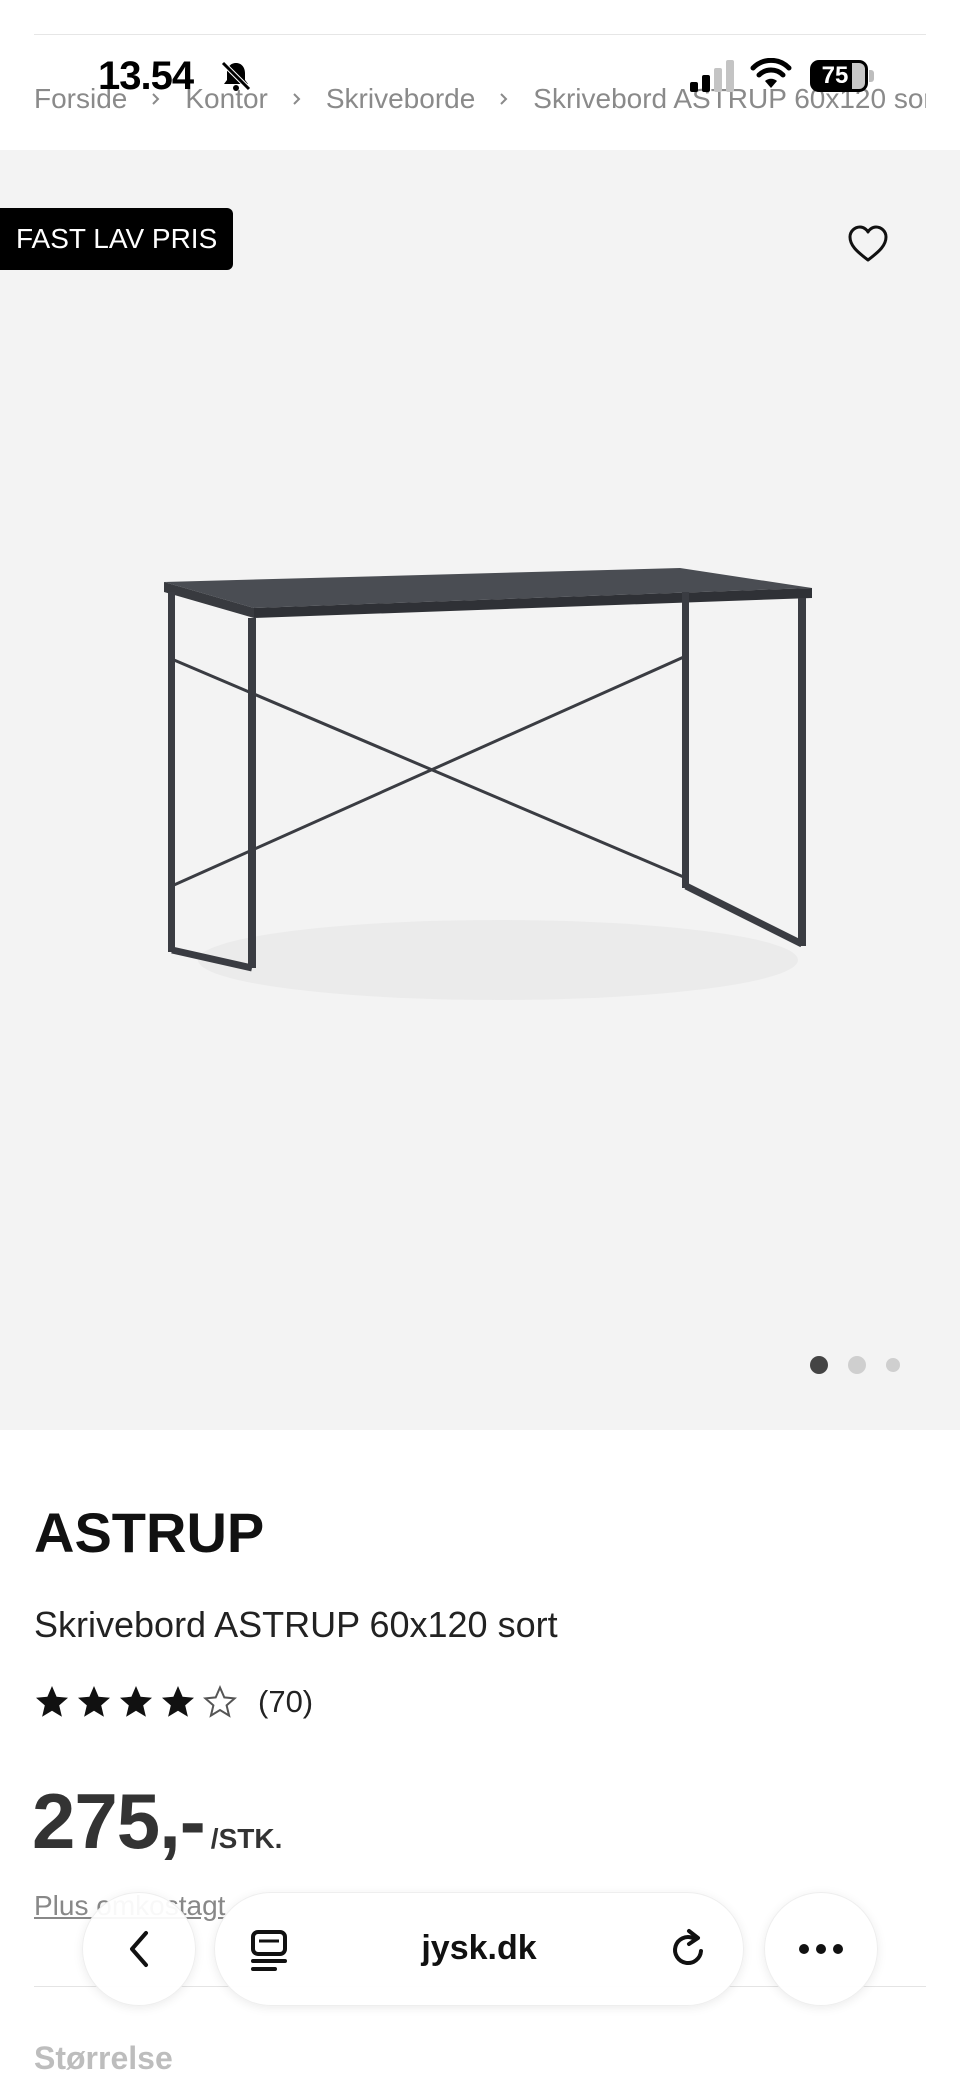 Image resolution: width=960 pixels, height=2087 pixels. I want to click on size-label: Størrelse, so click(103, 2058).